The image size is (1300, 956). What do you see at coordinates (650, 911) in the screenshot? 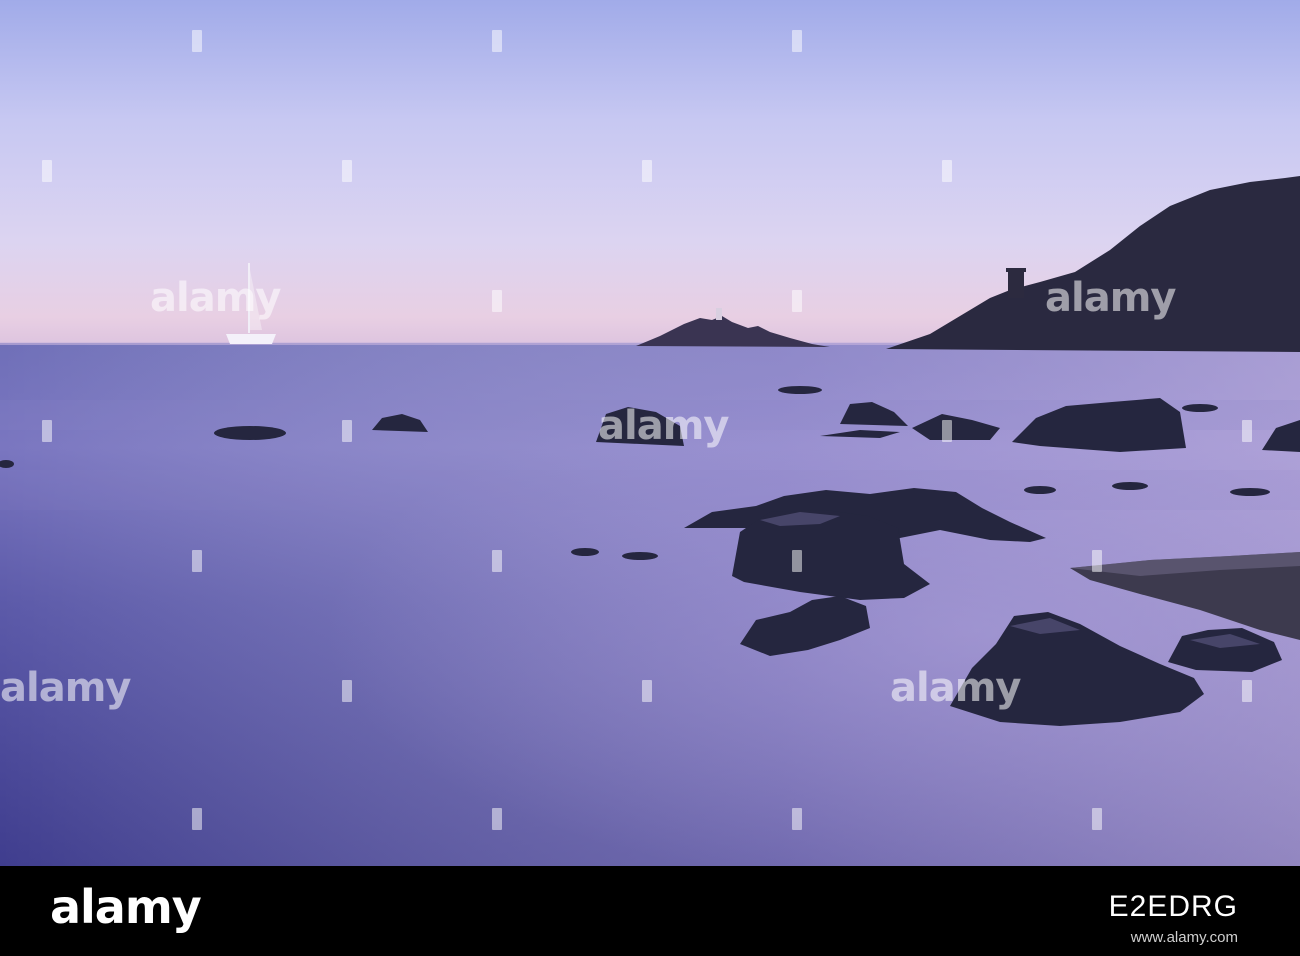
I see `stock-footer-bar: alamy E2EDRG www.alamy.com` at bounding box center [650, 911].